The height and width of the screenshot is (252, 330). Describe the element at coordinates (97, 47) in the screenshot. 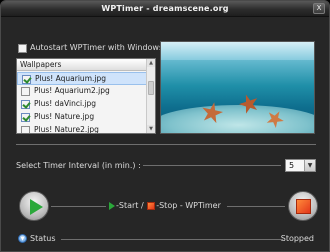

I see `autostart-label: Autostart WPTimer with Windows` at that location.